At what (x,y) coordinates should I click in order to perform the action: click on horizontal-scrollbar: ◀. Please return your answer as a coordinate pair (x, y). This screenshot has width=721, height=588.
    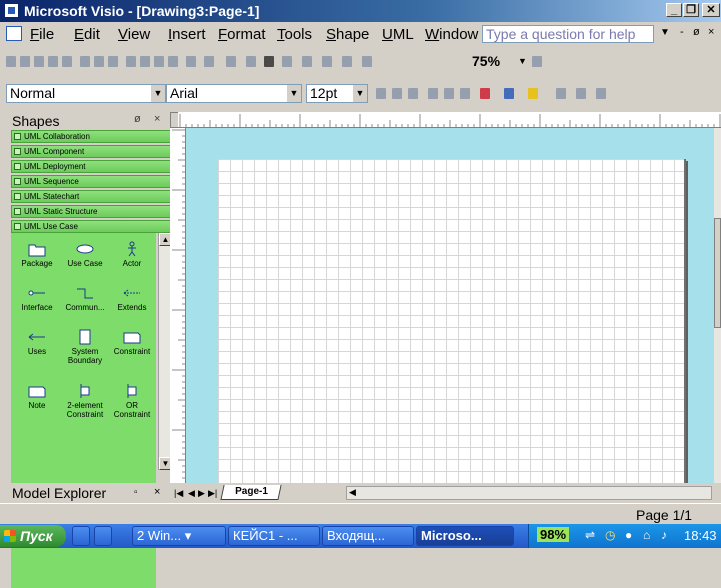
    Looking at the image, I should click on (529, 493).